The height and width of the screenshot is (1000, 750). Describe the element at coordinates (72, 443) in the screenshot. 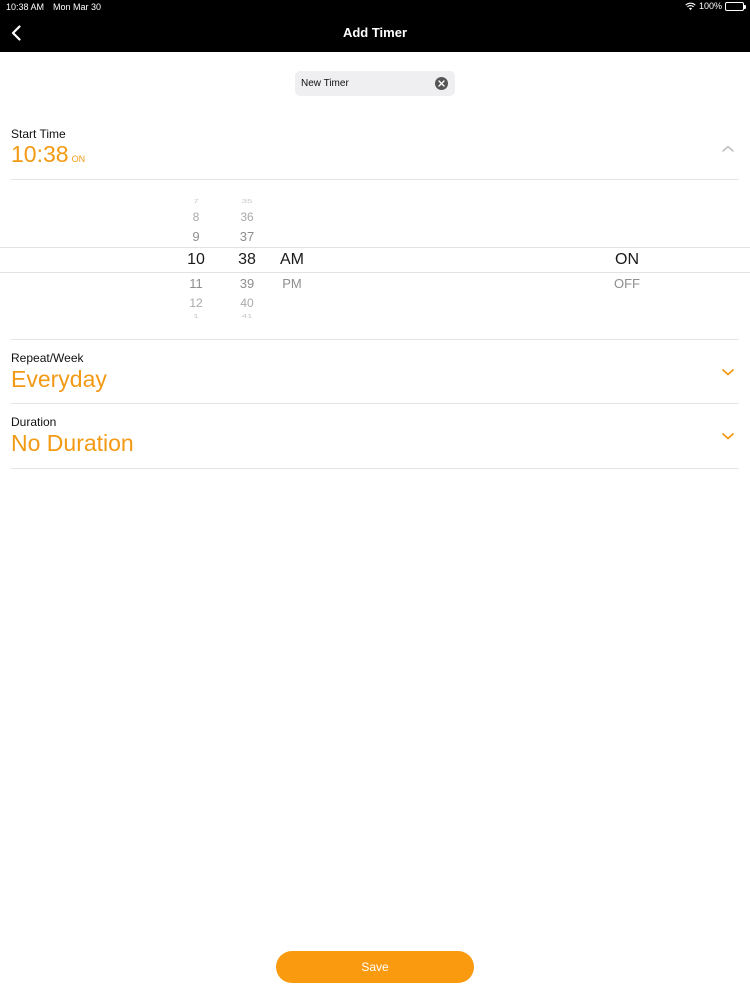

I see `duration-value: No Duration` at that location.